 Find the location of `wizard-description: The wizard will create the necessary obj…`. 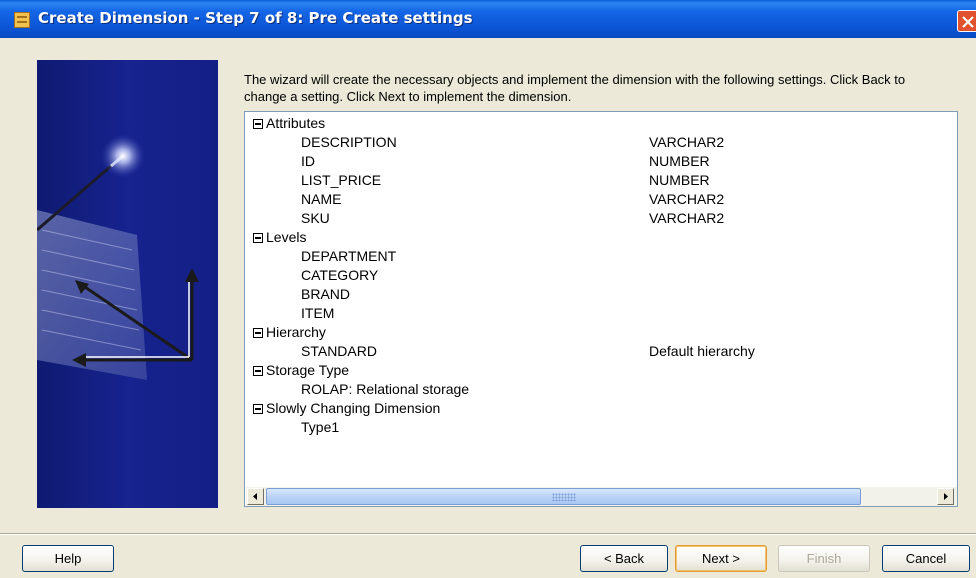

wizard-description: The wizard will create the necessary obj… is located at coordinates (575, 88).